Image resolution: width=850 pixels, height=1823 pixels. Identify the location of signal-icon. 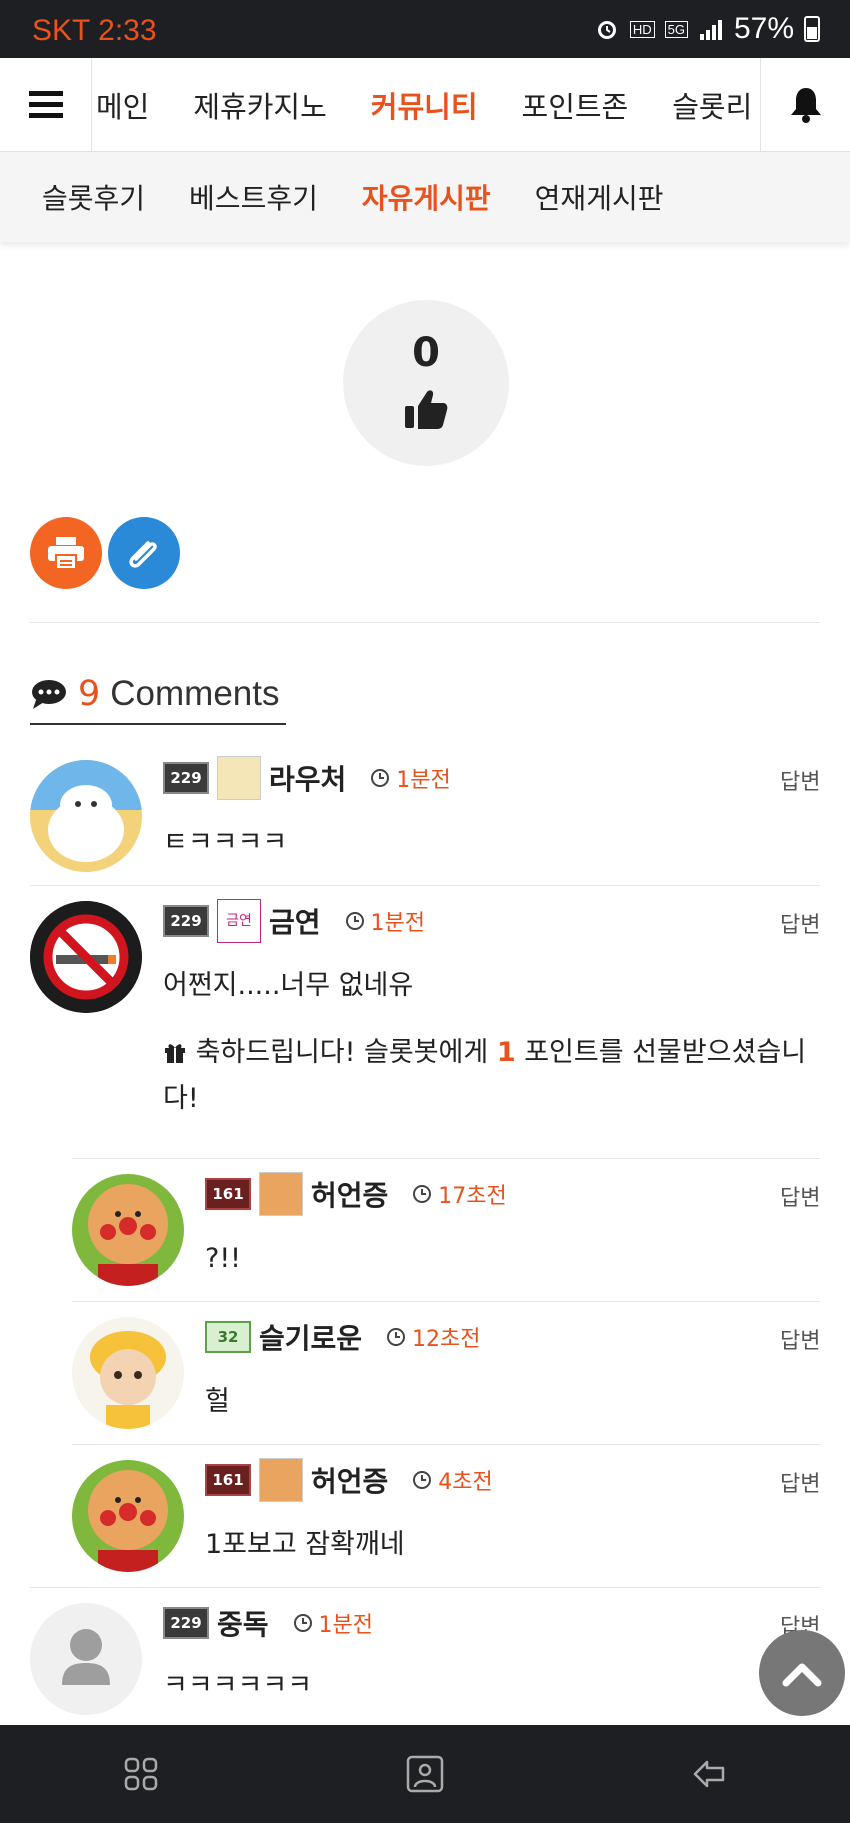
(710, 30).